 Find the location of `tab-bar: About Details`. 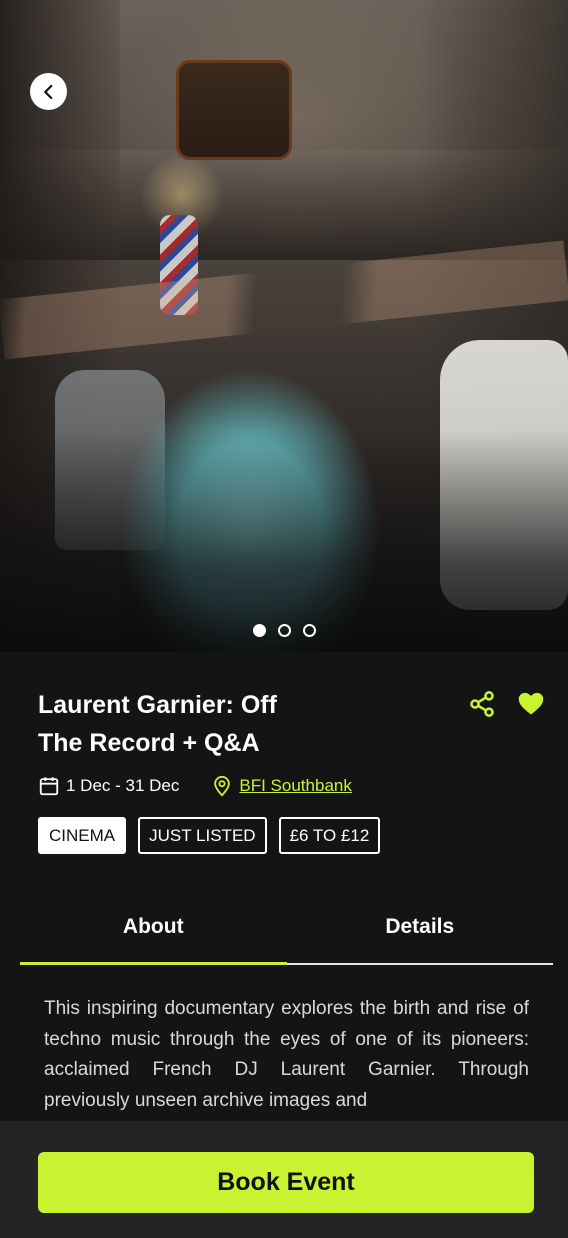

tab-bar: About Details is located at coordinates (286, 935).